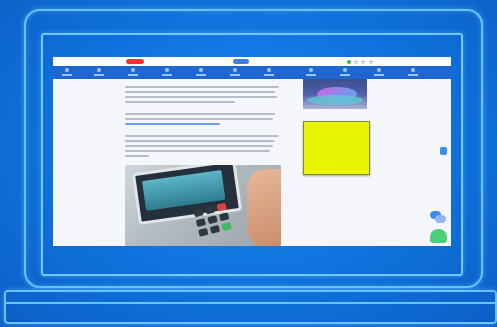 This screenshot has height=327, width=497. I want to click on hand-image, so click(264, 207).